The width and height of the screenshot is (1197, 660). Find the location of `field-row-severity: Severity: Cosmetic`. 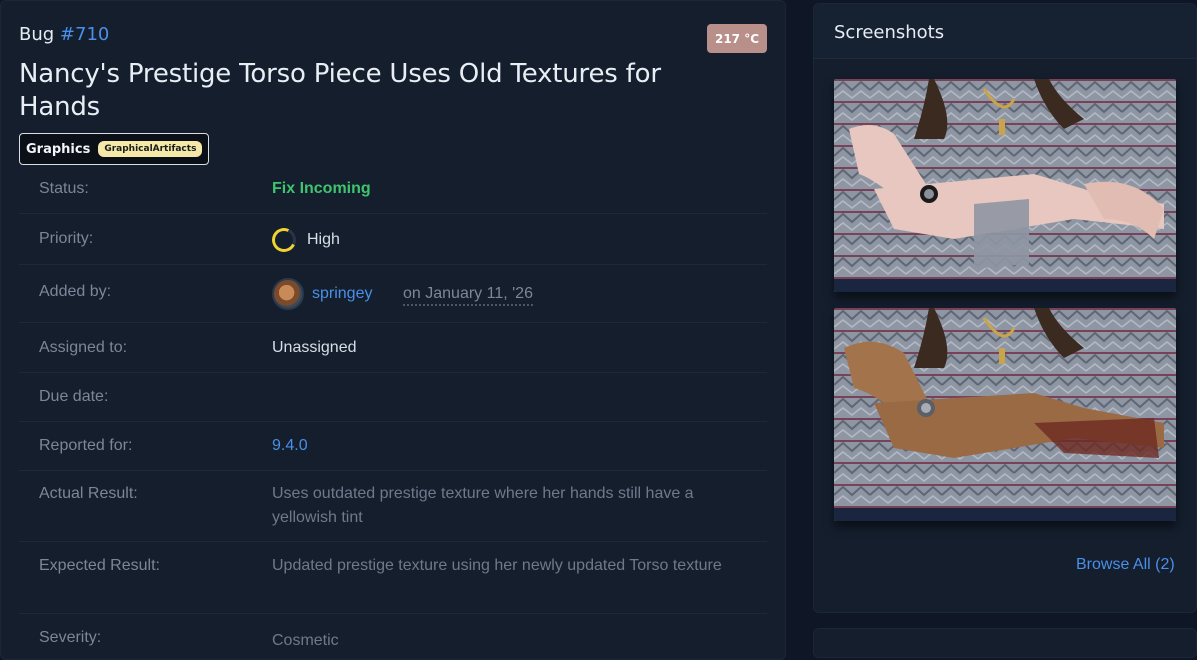

field-row-severity: Severity: Cosmetic is located at coordinates (393, 634).